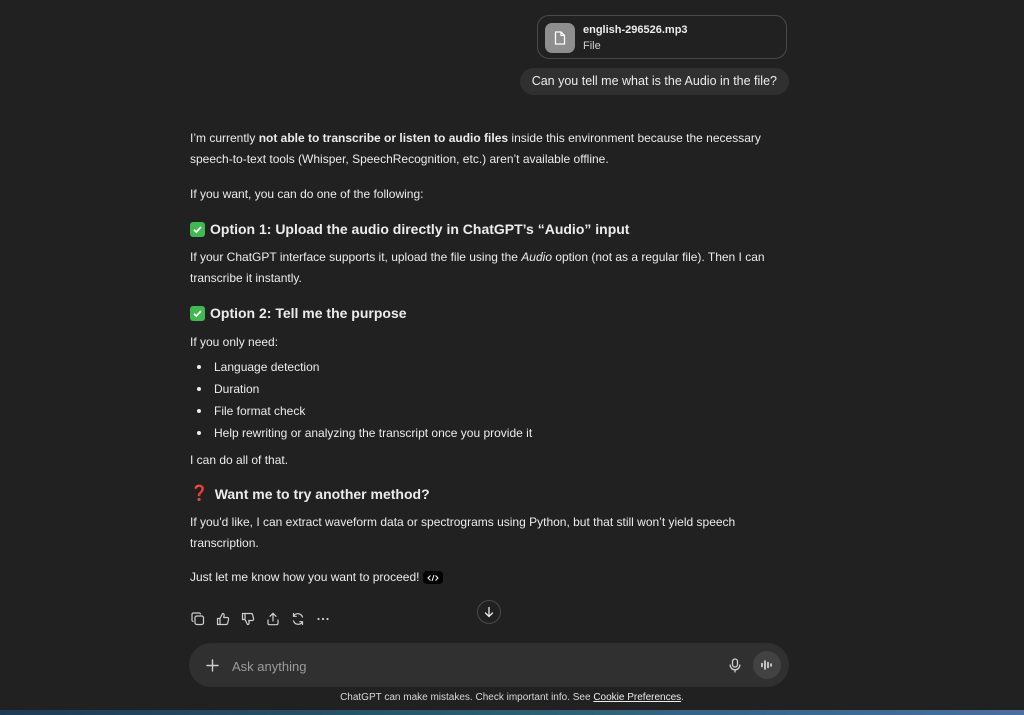  What do you see at coordinates (298, 313) in the screenshot?
I see `option2-heading: Option 2: Tell me the purpose` at bounding box center [298, 313].